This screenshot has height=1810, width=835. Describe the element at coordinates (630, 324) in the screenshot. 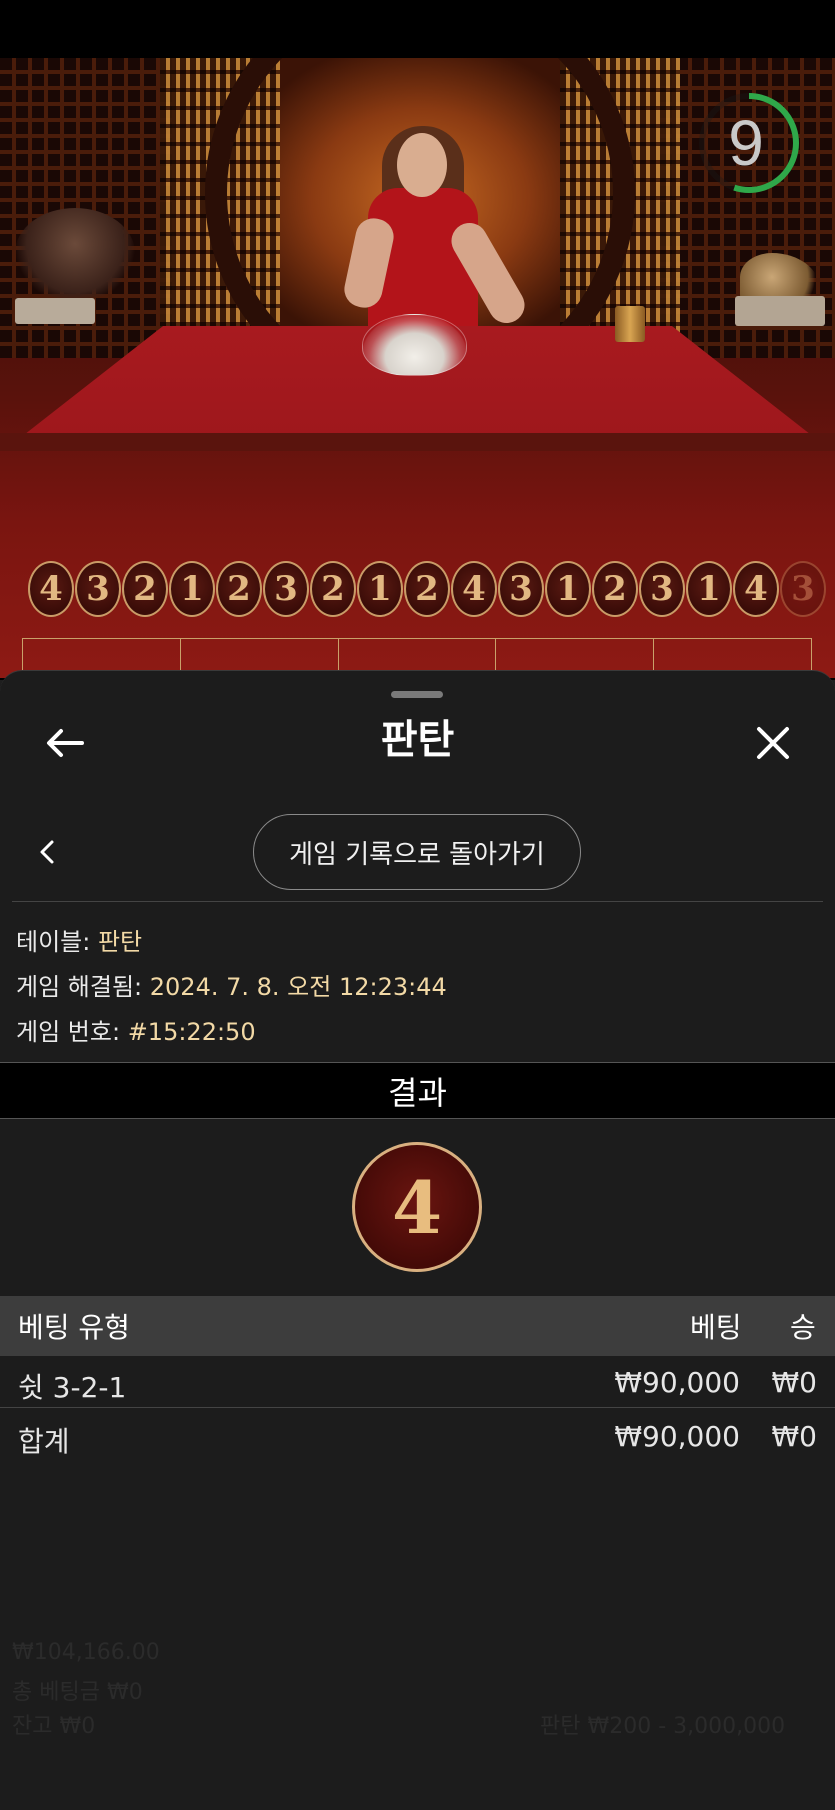

I see `brass-cup` at that location.